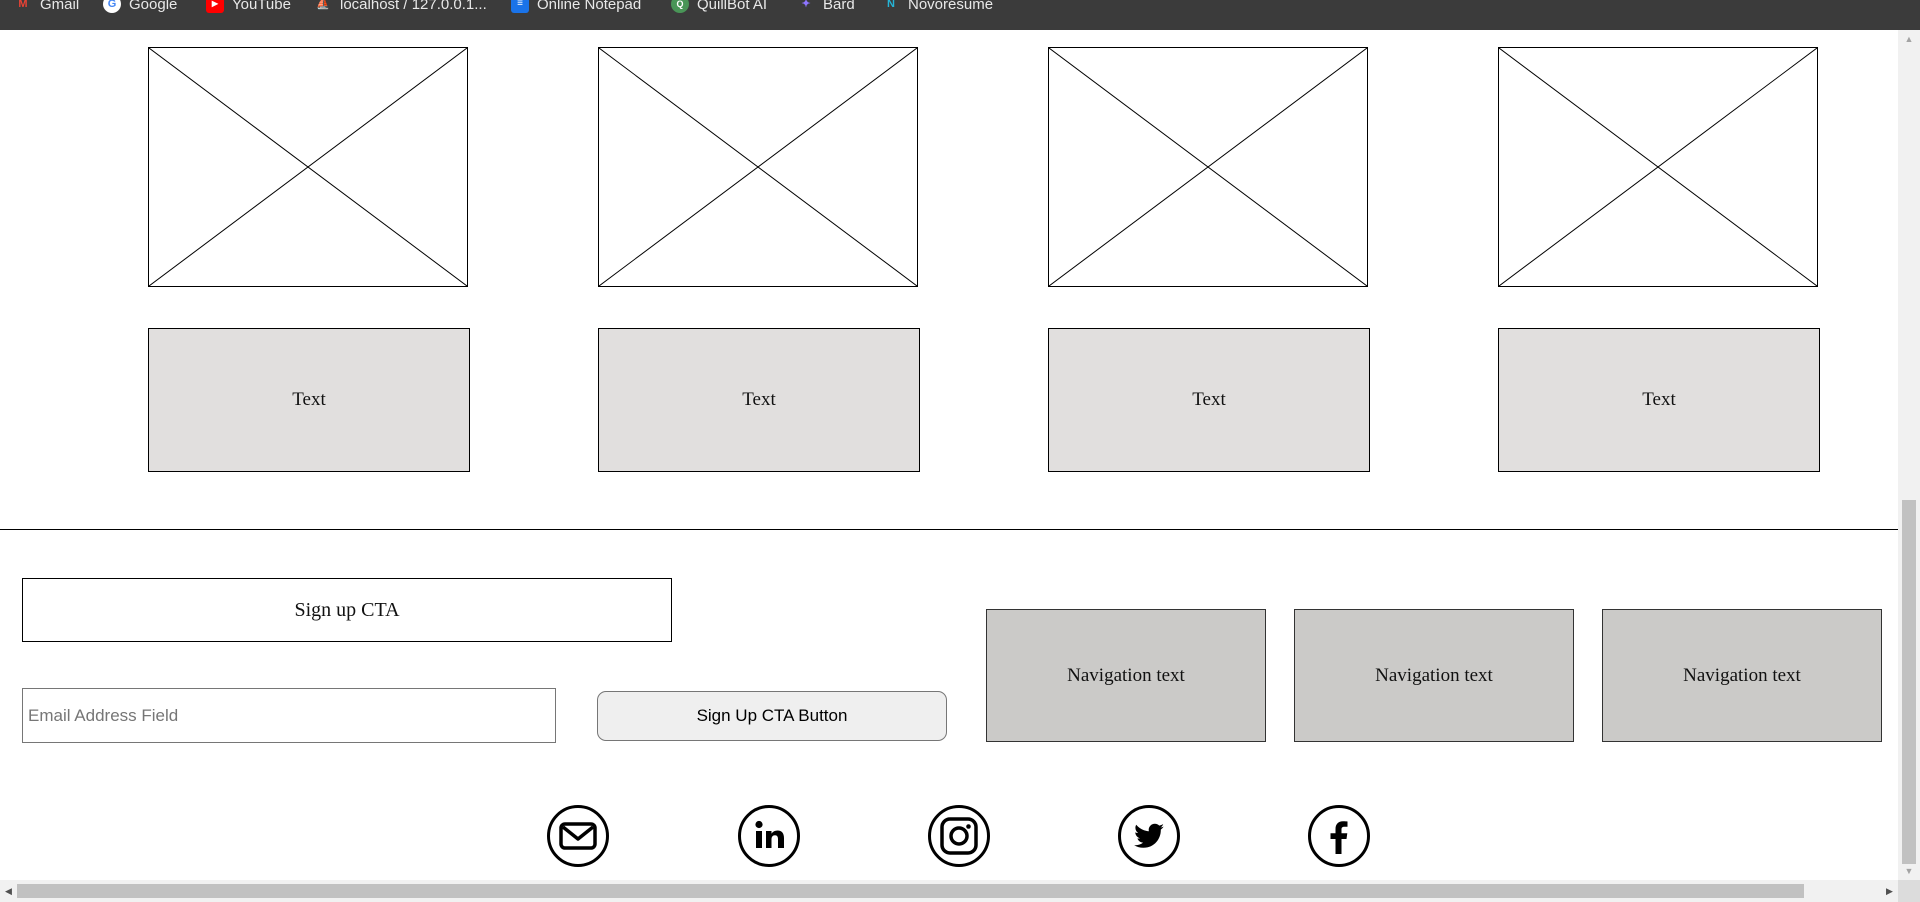  I want to click on bookmark-label: YouTube, so click(261, 6).